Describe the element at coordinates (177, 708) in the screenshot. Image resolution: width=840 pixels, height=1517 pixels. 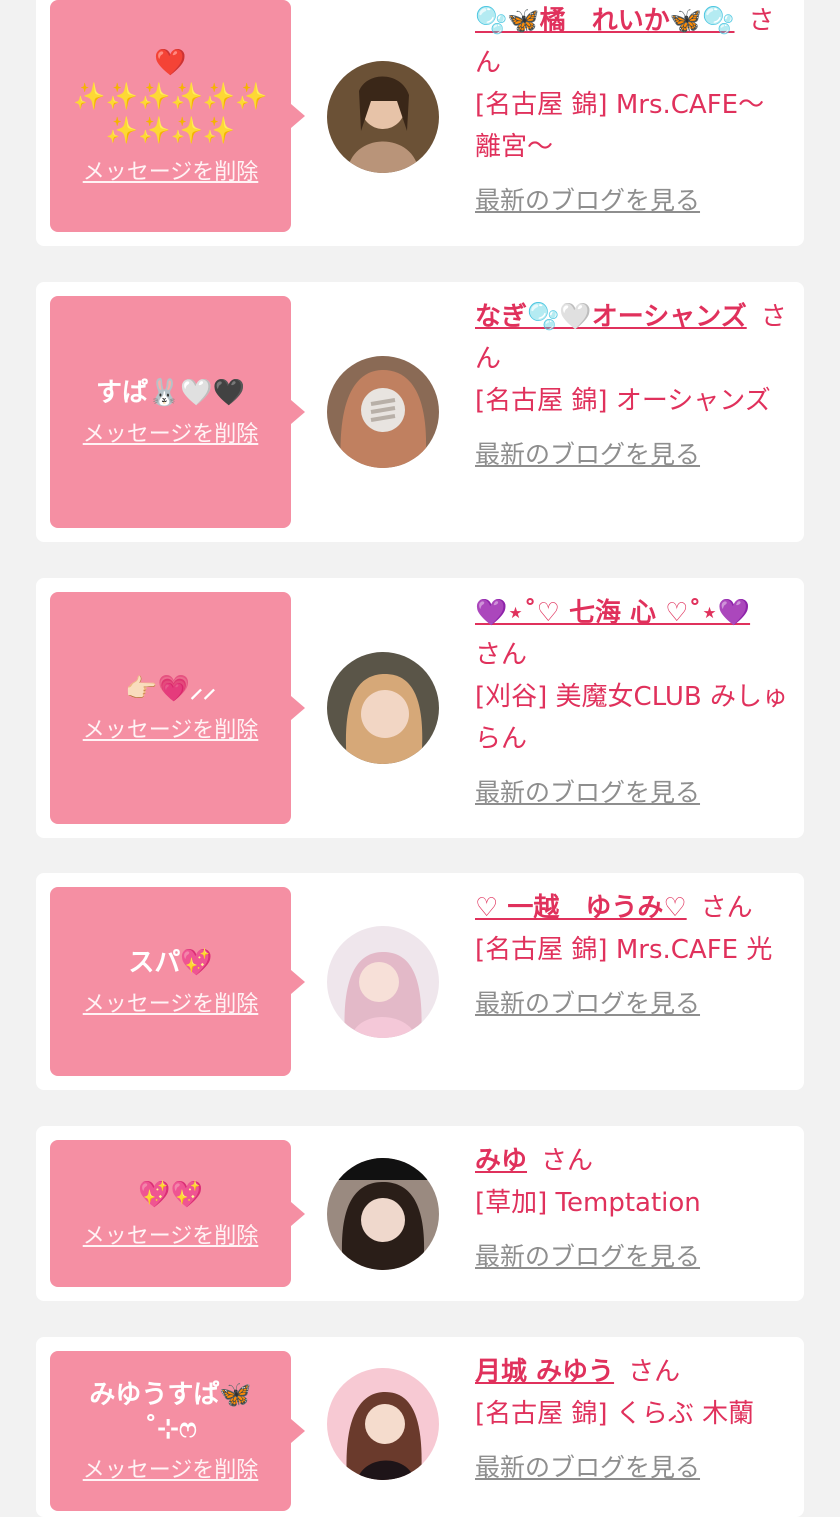
I see `message-bubble: 👉🏻💗⸝⸝ メッセージを削除` at that location.